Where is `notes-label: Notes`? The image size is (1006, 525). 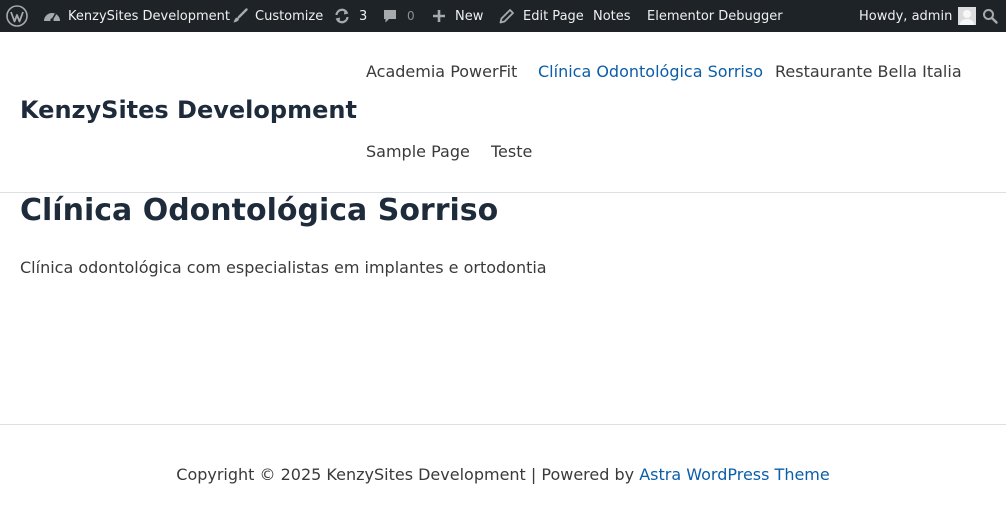
notes-label: Notes is located at coordinates (612, 16).